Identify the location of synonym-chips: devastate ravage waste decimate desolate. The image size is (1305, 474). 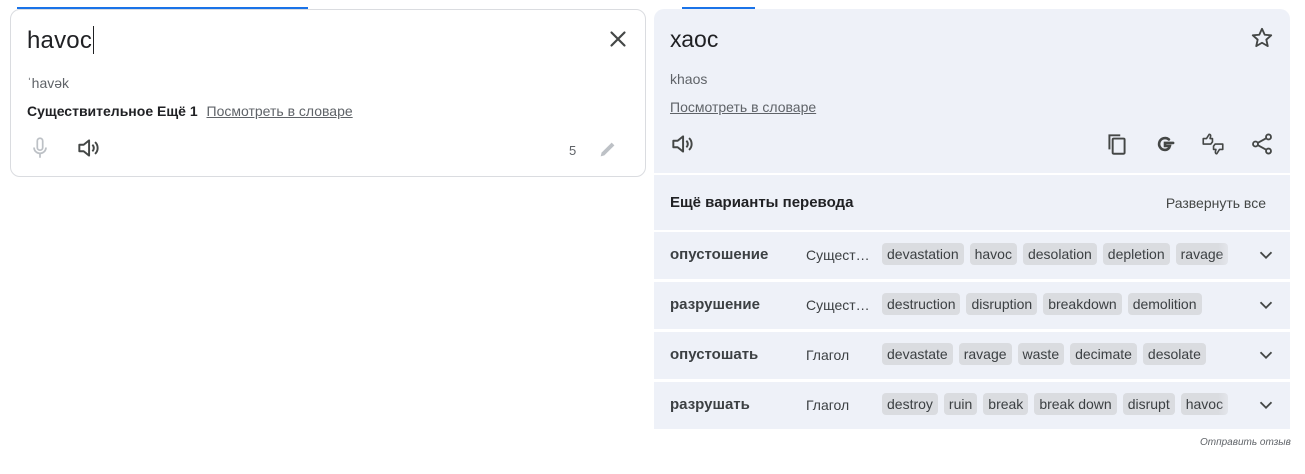
(1061, 355).